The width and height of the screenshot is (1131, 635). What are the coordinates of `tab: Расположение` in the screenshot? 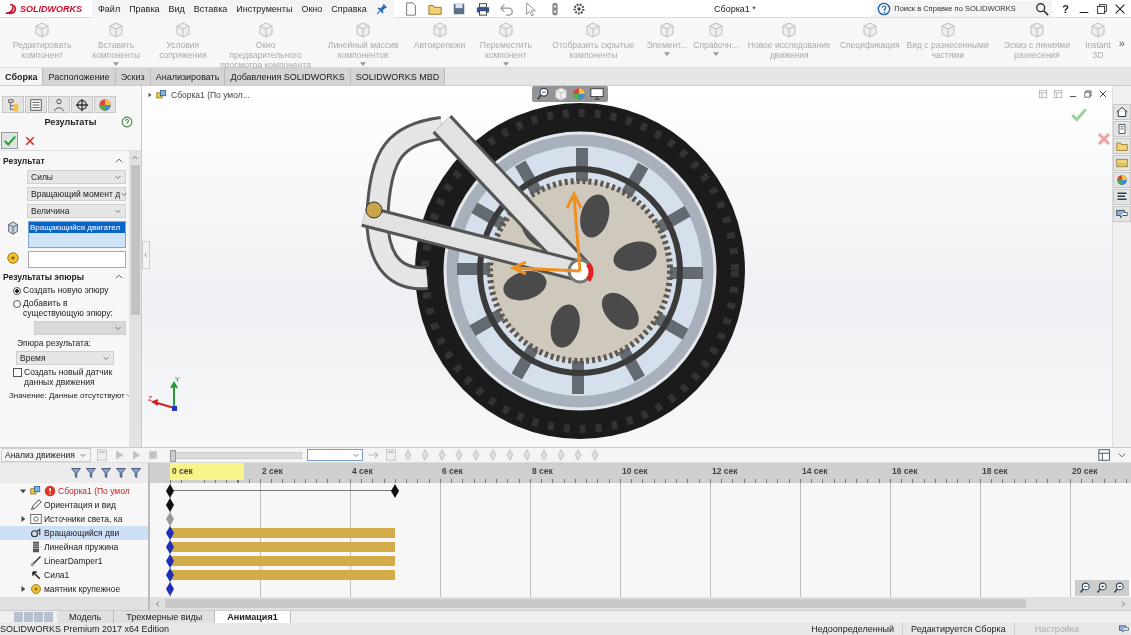 It's located at (79, 76).